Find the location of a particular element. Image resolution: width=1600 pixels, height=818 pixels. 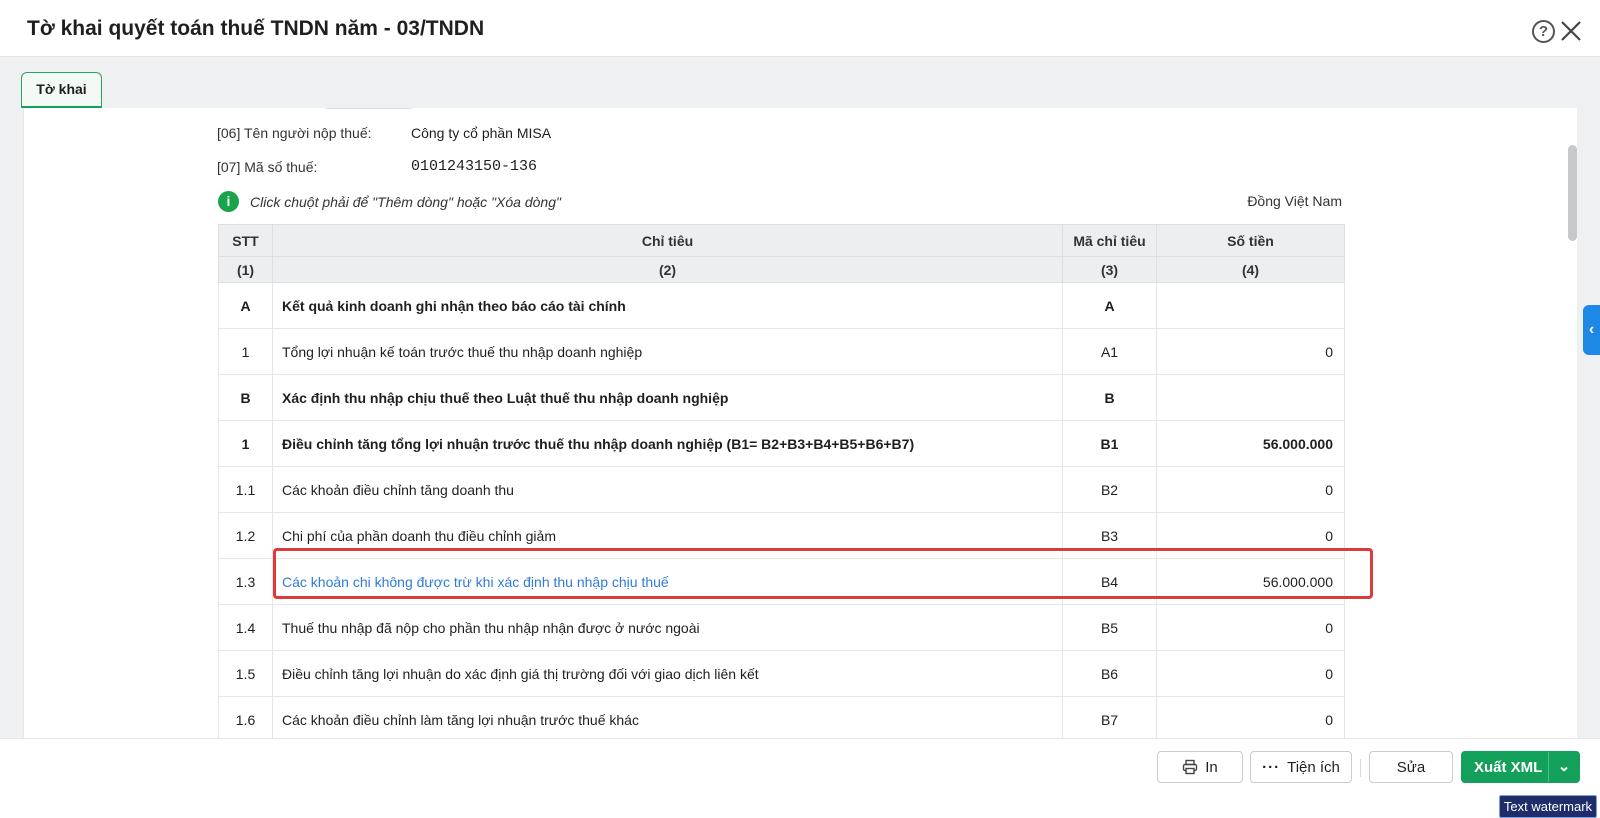

close-icon is located at coordinates (1571, 31).